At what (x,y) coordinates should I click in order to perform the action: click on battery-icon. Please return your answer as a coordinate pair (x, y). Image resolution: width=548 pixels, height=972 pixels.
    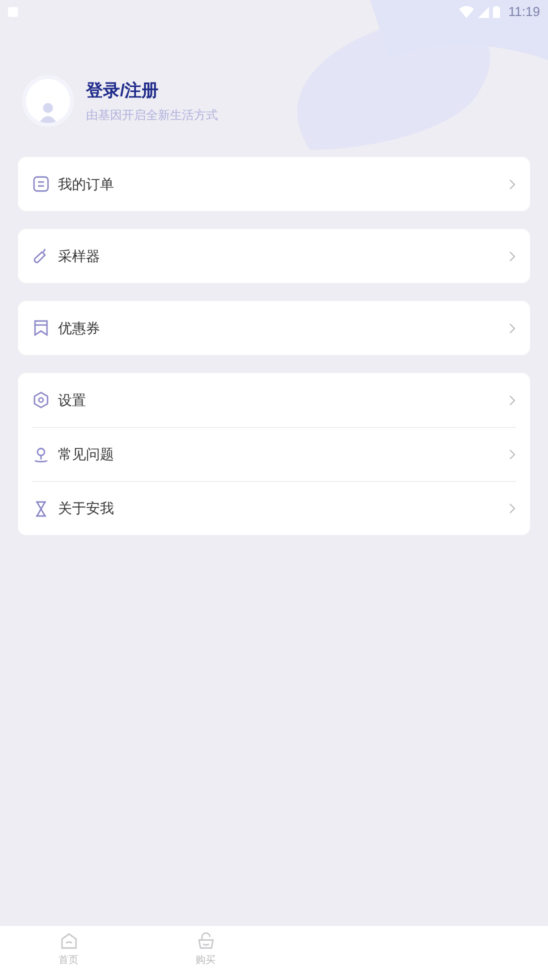
    Looking at the image, I should click on (496, 12).